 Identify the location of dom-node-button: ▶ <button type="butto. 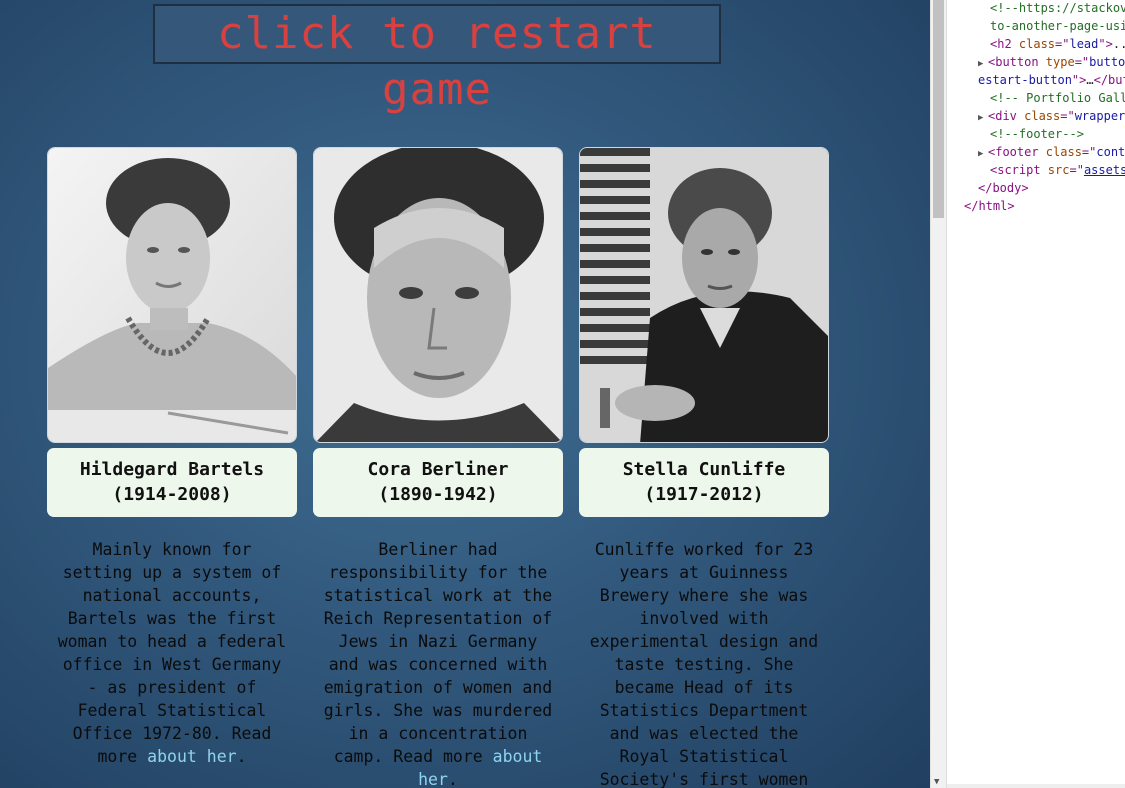
(1051, 63).